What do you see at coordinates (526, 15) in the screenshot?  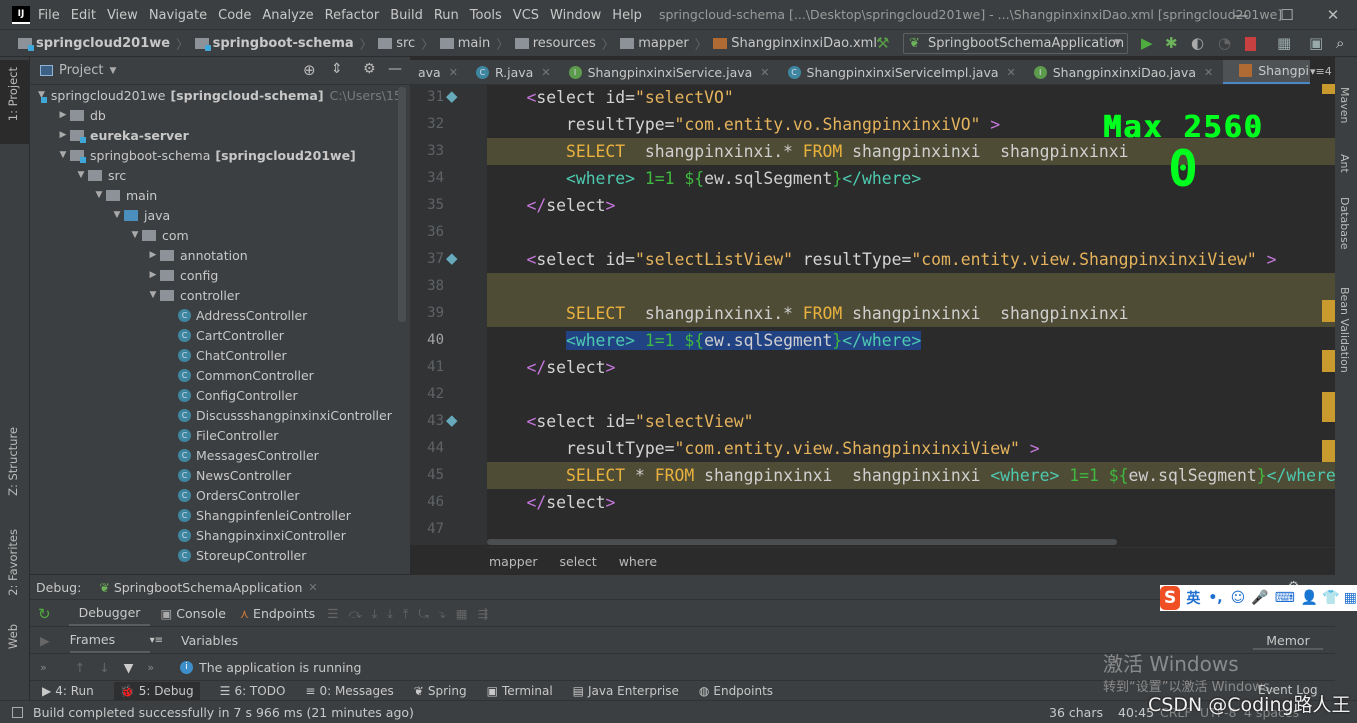 I see `menu-vcs: VCS` at bounding box center [526, 15].